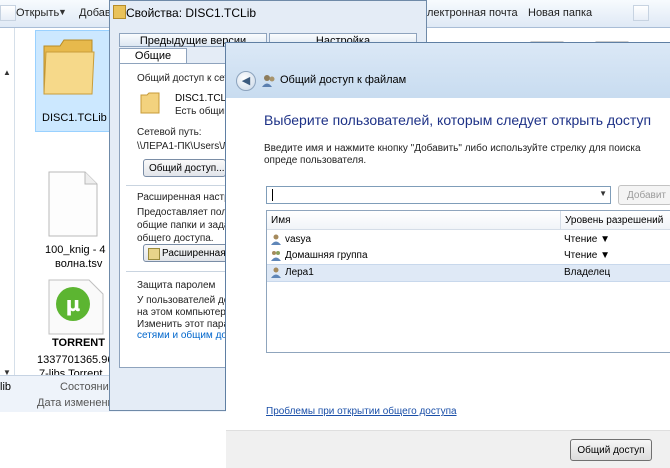  I want to click on add-to-library-button: Добав, so click(95, 13).